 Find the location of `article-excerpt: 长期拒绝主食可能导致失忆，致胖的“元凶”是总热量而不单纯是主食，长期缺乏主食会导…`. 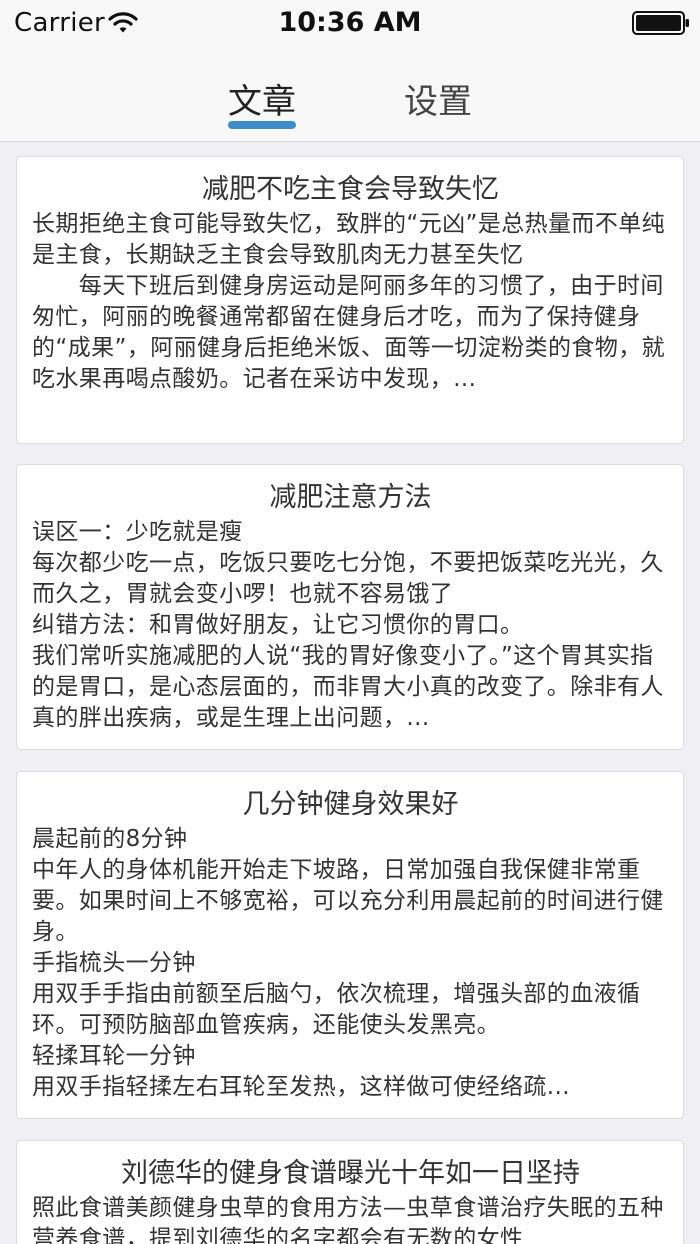

article-excerpt: 长期拒绝主食可能导致失忆，致胖的“元凶”是总热量而不单纯是主食，长期缺乏主食会导… is located at coordinates (349, 301).